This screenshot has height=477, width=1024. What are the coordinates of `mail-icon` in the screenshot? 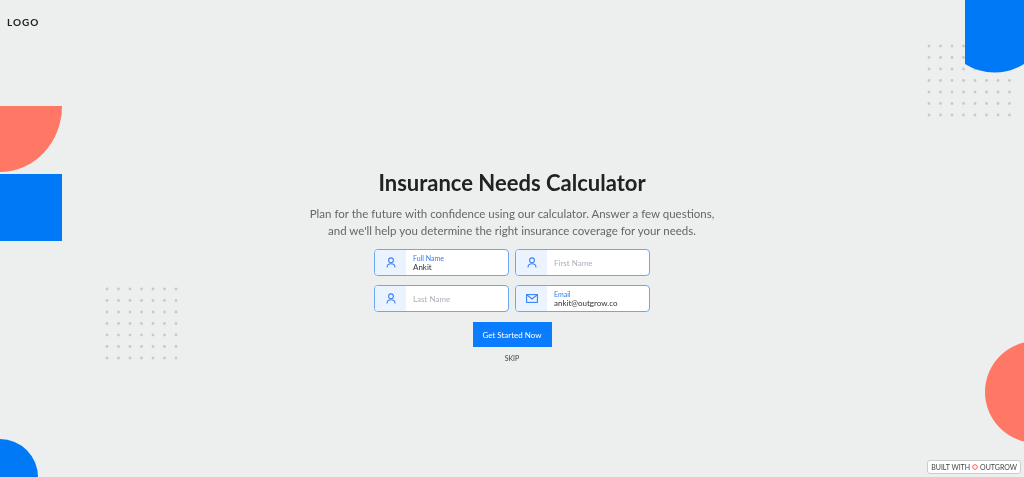 It's located at (531, 298).